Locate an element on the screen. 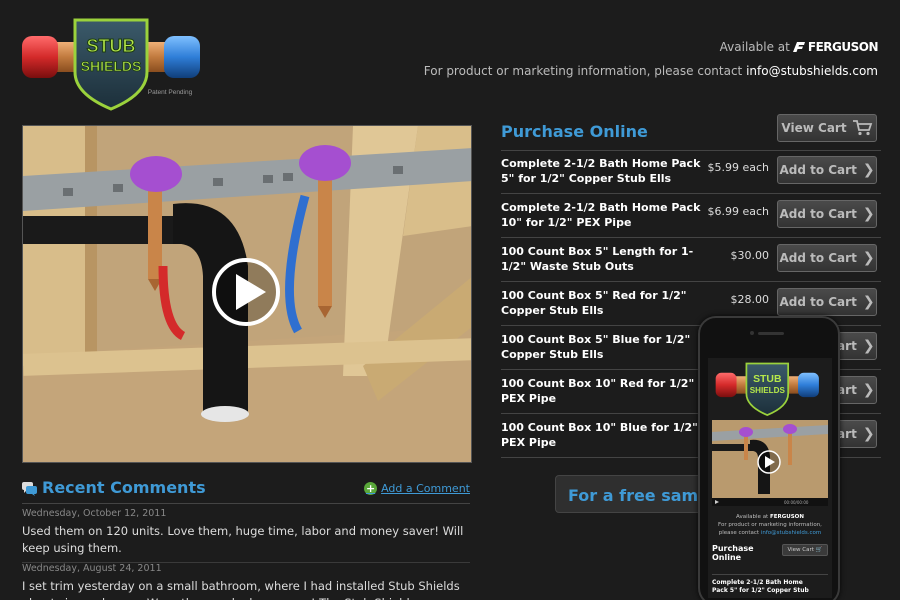 The width and height of the screenshot is (900, 600). product-price: $30.00 is located at coordinates (750, 255).